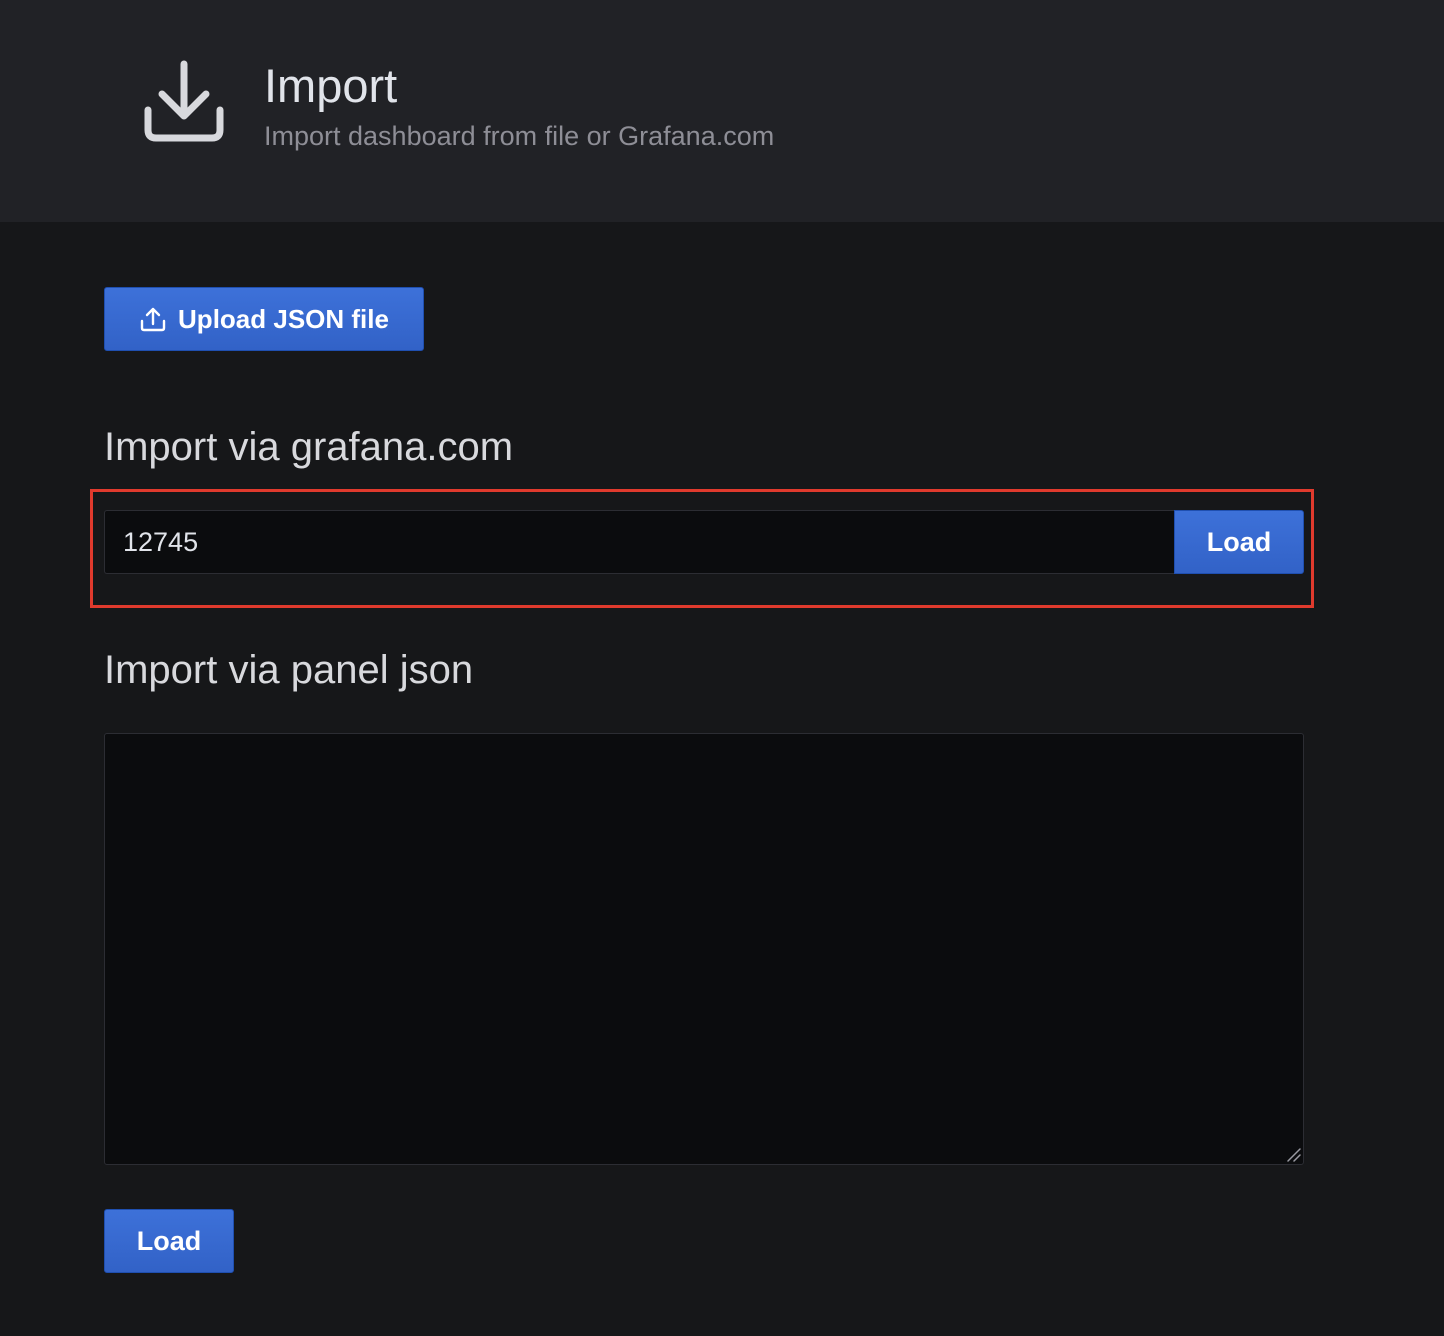 The width and height of the screenshot is (1444, 1336). What do you see at coordinates (331, 85) in the screenshot?
I see `page-title: Import` at bounding box center [331, 85].